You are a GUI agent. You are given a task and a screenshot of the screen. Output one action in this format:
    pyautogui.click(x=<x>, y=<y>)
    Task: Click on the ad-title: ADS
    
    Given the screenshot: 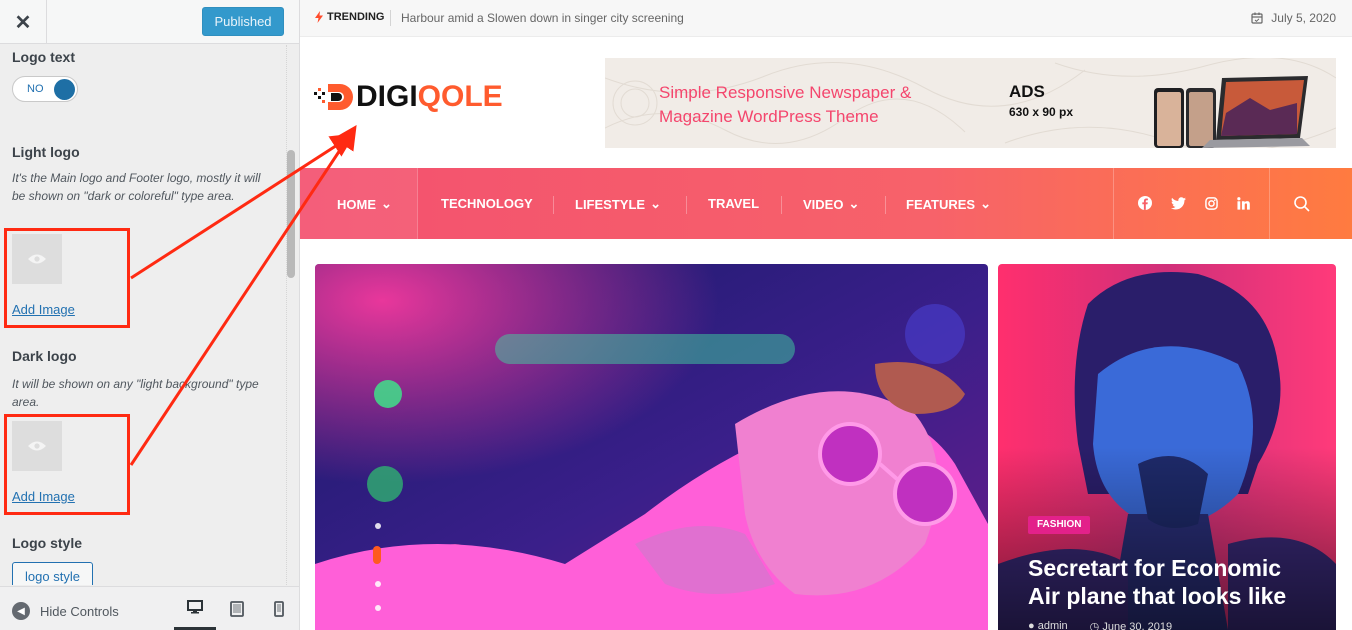 What is the action you would take?
    pyautogui.click(x=1027, y=91)
    